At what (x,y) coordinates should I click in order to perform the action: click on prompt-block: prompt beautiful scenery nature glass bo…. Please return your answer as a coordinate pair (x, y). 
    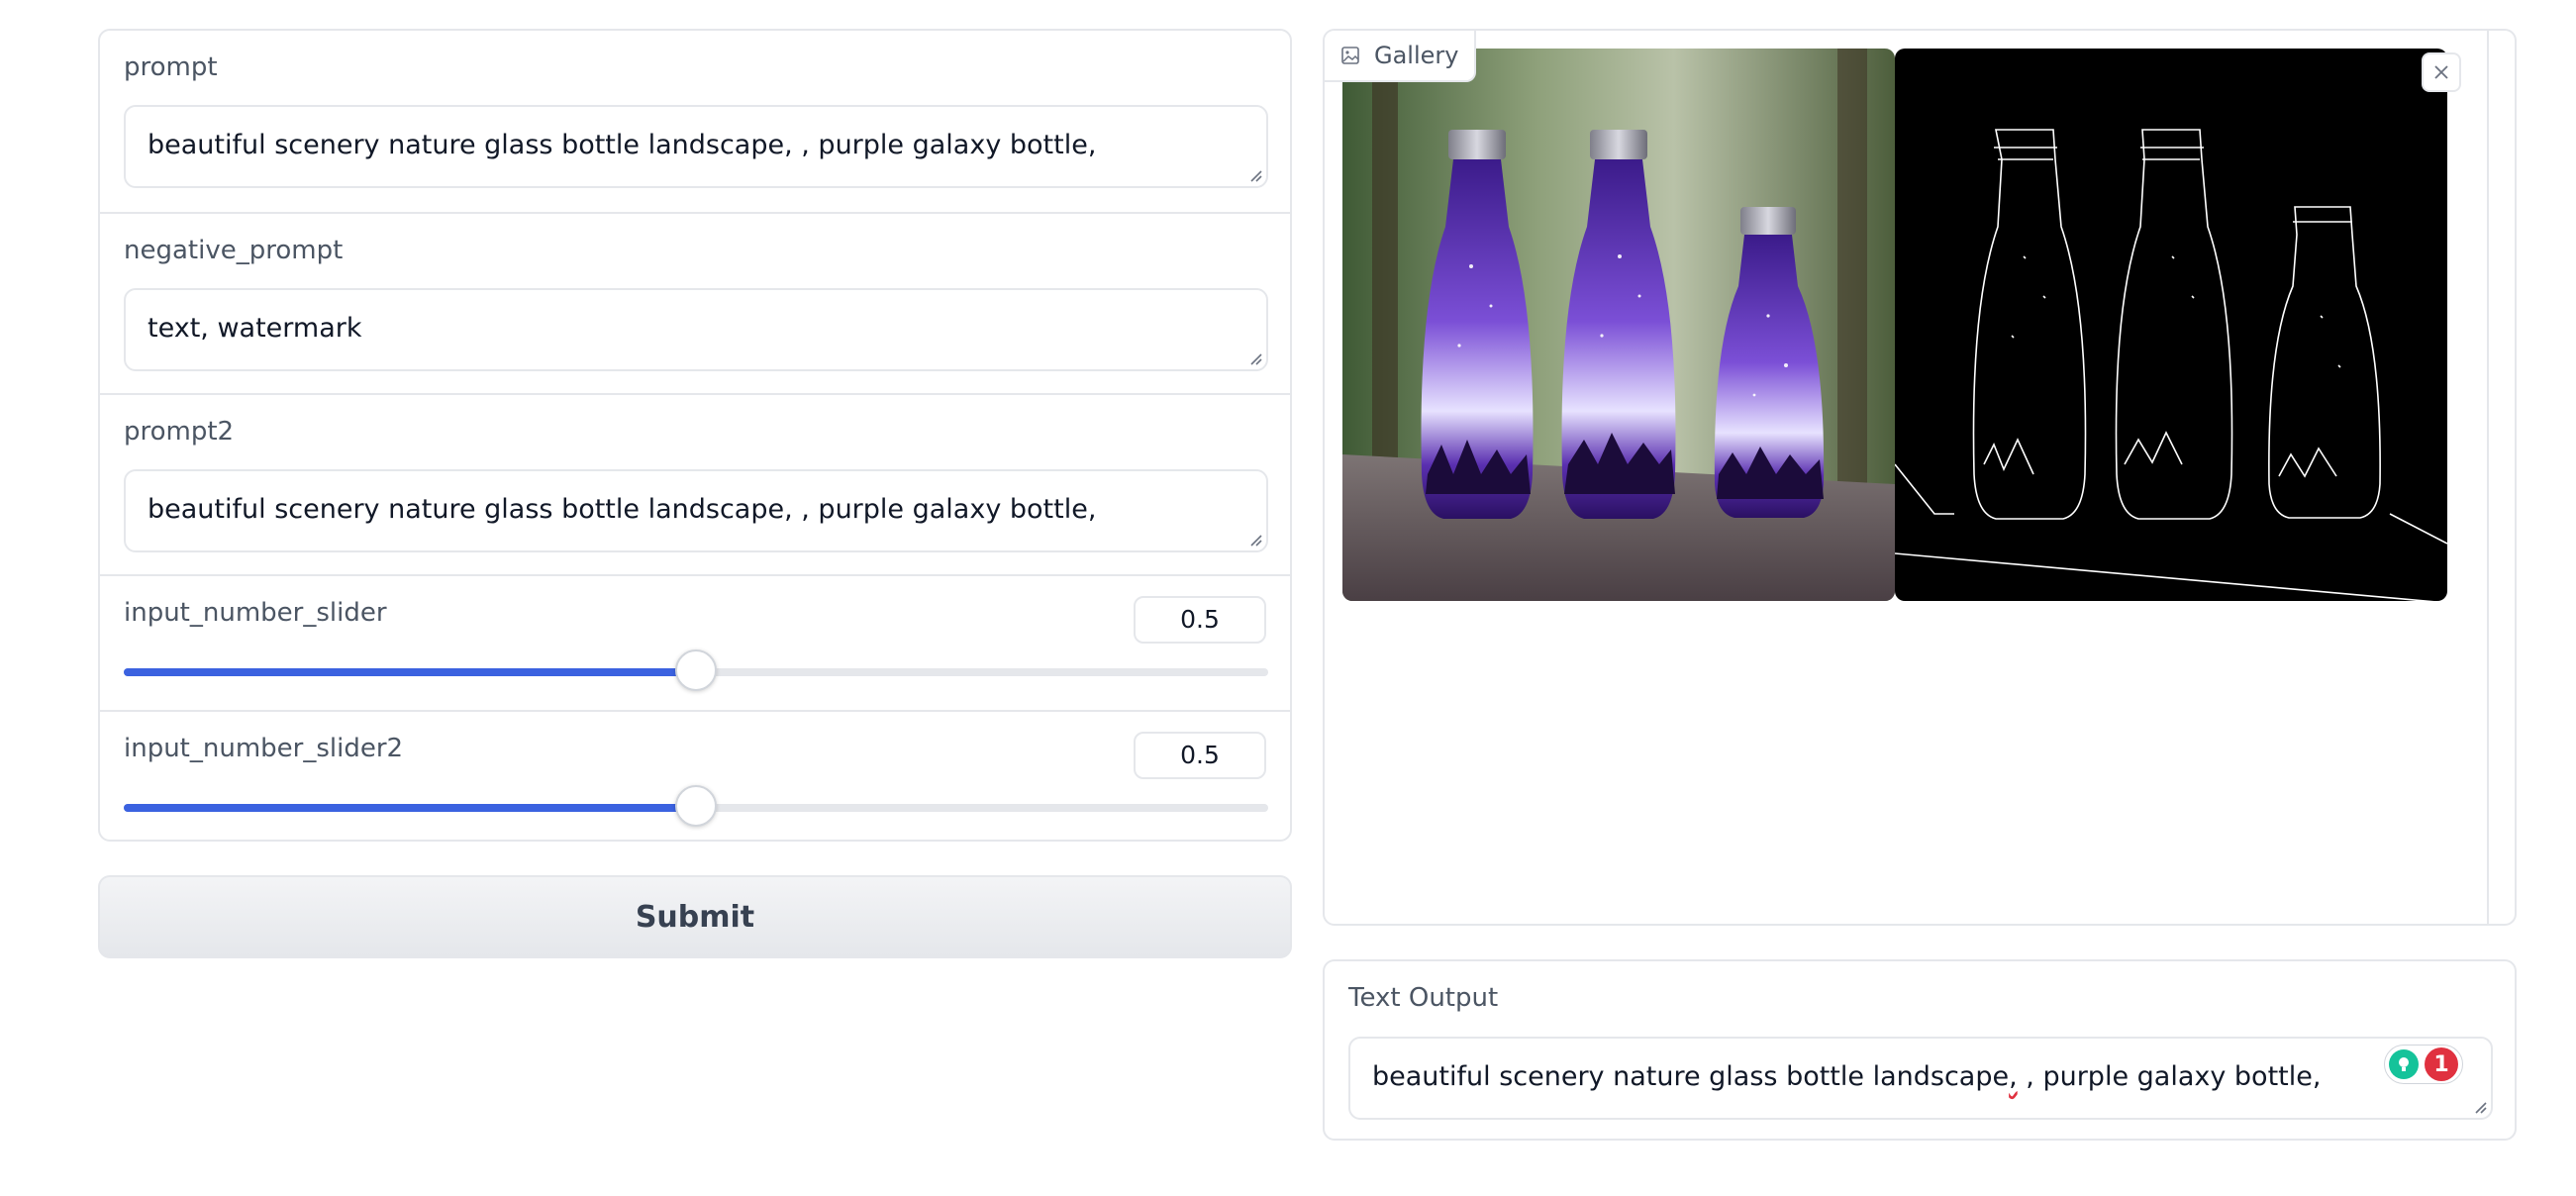
    Looking at the image, I should click on (695, 121).